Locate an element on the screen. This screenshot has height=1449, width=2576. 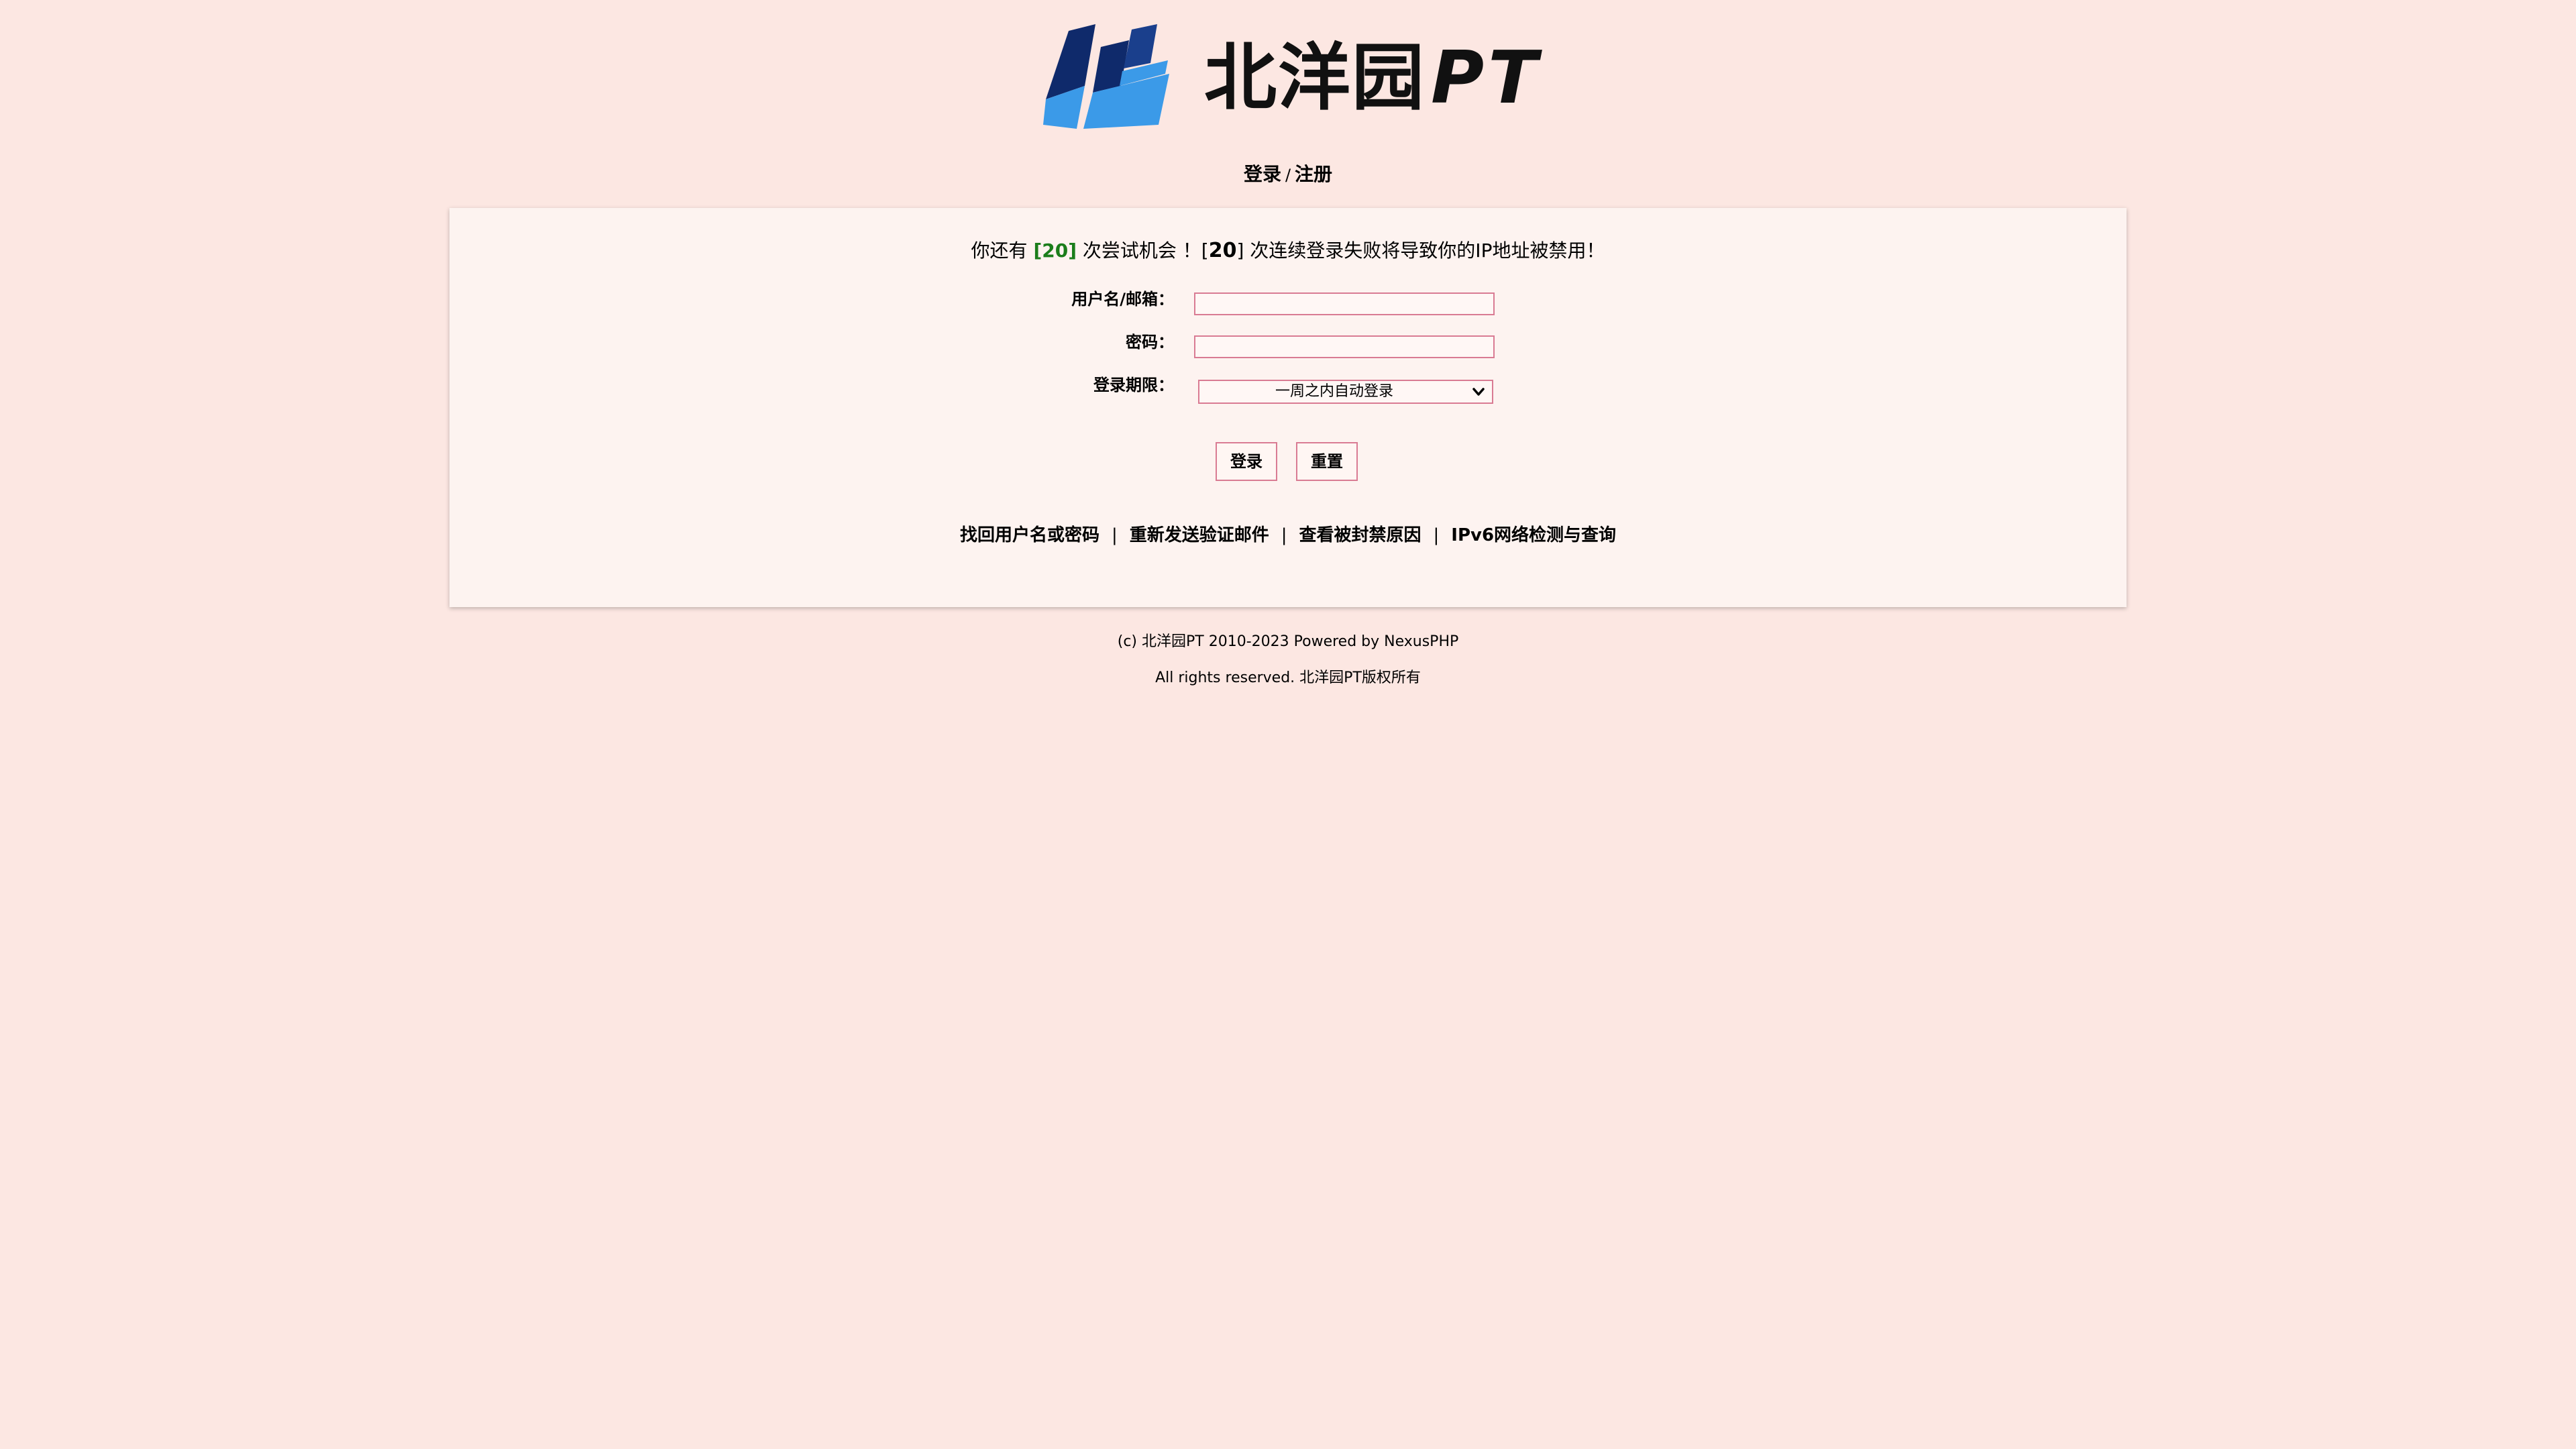
duration-select: 一周之内自动登录 is located at coordinates (1345, 392).